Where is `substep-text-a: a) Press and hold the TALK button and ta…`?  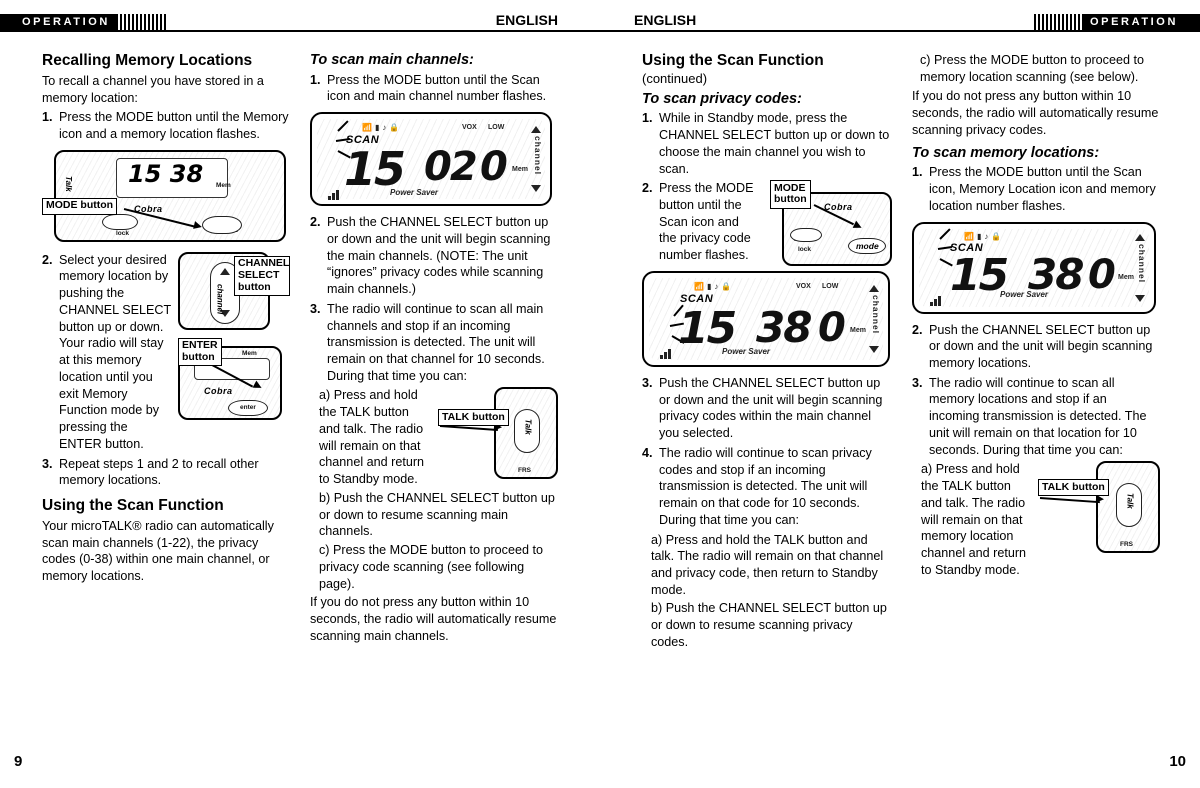
substep-text-a: a) Press and hold the TALK button and ta… is located at coordinates (974, 519).